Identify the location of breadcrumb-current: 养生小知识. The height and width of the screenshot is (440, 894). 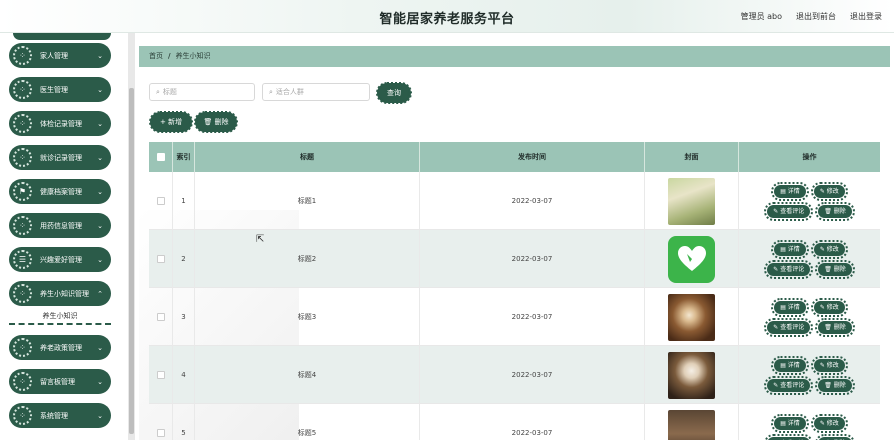
(193, 56).